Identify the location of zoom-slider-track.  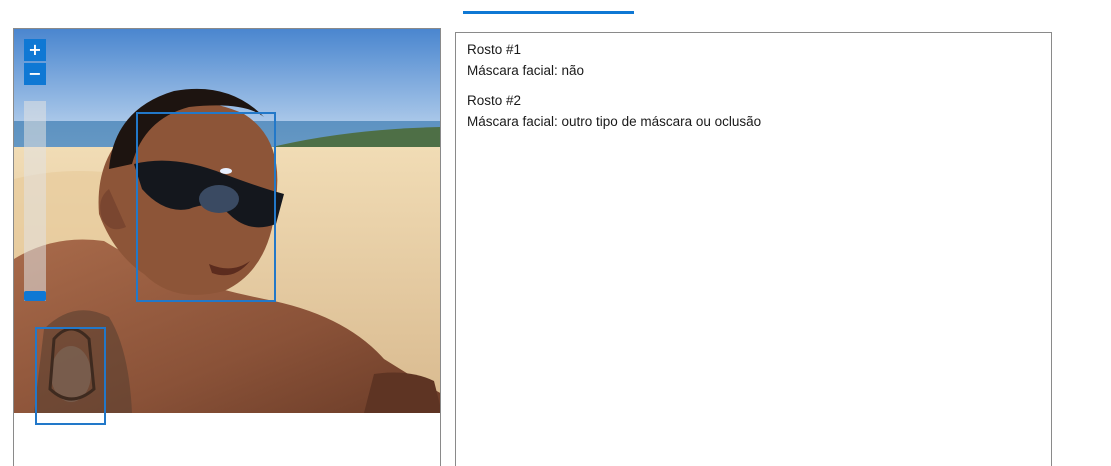
(35, 201).